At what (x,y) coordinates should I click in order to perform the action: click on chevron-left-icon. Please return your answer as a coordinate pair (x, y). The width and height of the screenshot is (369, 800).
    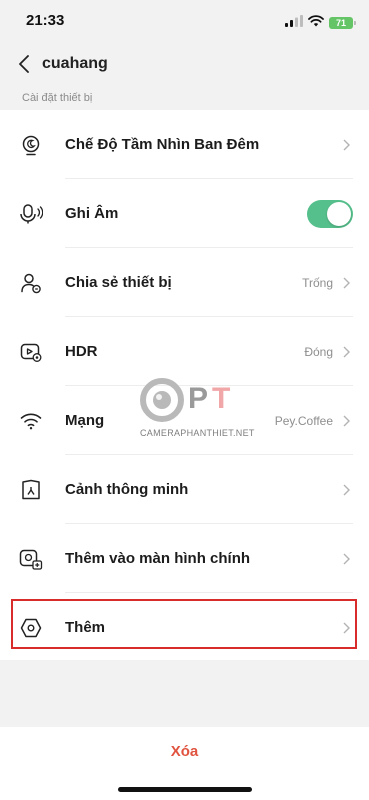
    Looking at the image, I should click on (24, 64).